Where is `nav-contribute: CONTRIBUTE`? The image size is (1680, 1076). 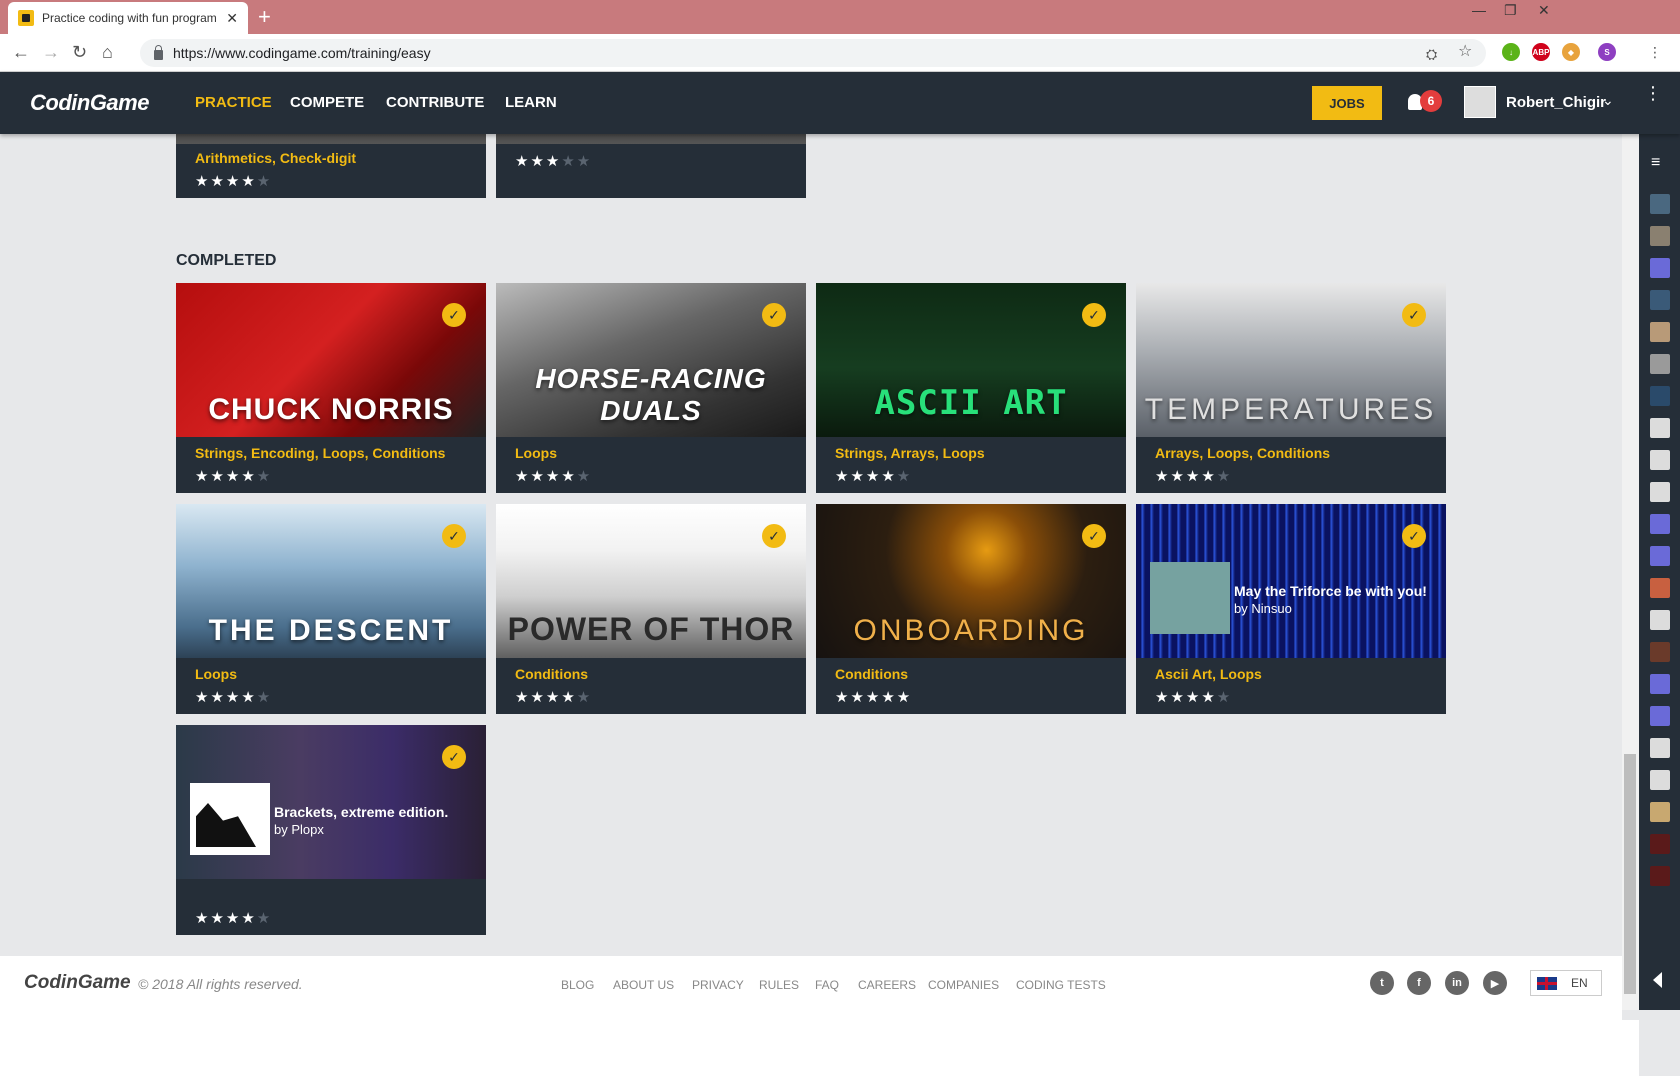 nav-contribute: CONTRIBUTE is located at coordinates (435, 102).